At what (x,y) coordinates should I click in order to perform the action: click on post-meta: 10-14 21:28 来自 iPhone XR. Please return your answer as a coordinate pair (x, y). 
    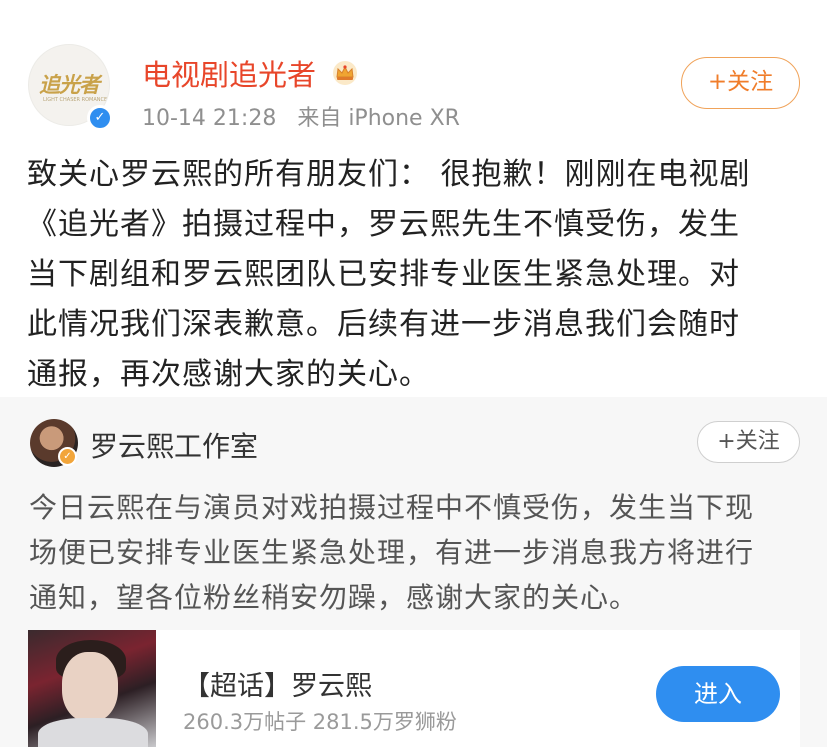
    Looking at the image, I should click on (301, 116).